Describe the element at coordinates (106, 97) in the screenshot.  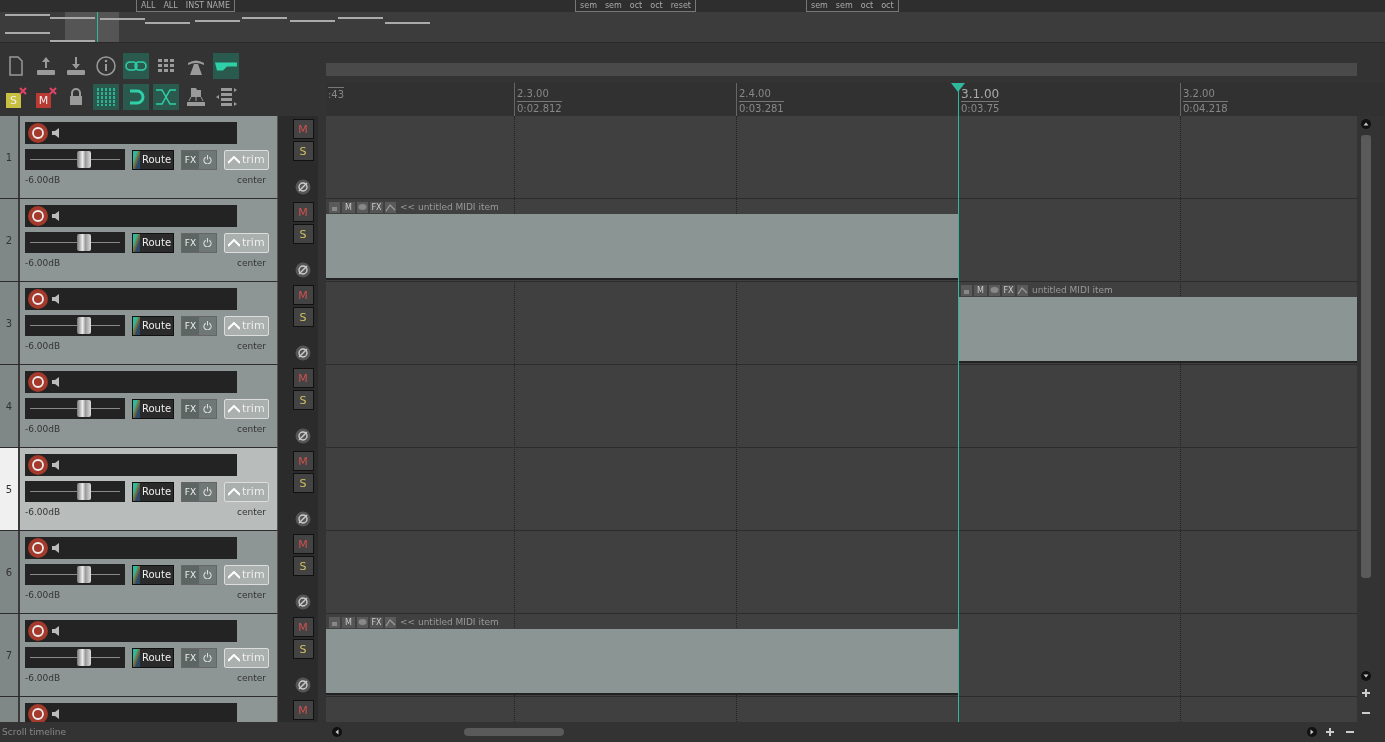
I see `grid-lines-button` at that location.